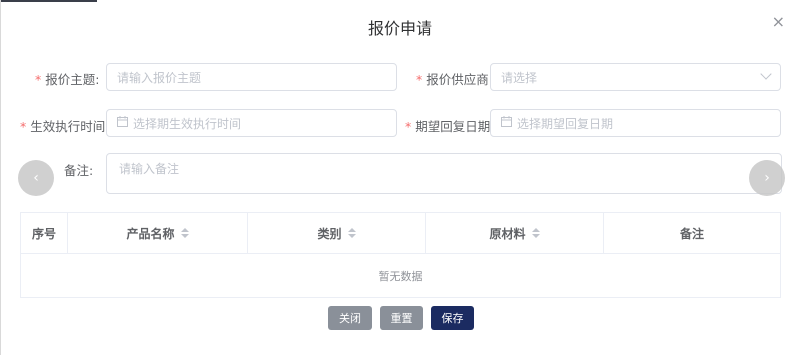 The width and height of the screenshot is (800, 355). Describe the element at coordinates (67, 79) in the screenshot. I see `subject-label: * 报价主题:` at that location.